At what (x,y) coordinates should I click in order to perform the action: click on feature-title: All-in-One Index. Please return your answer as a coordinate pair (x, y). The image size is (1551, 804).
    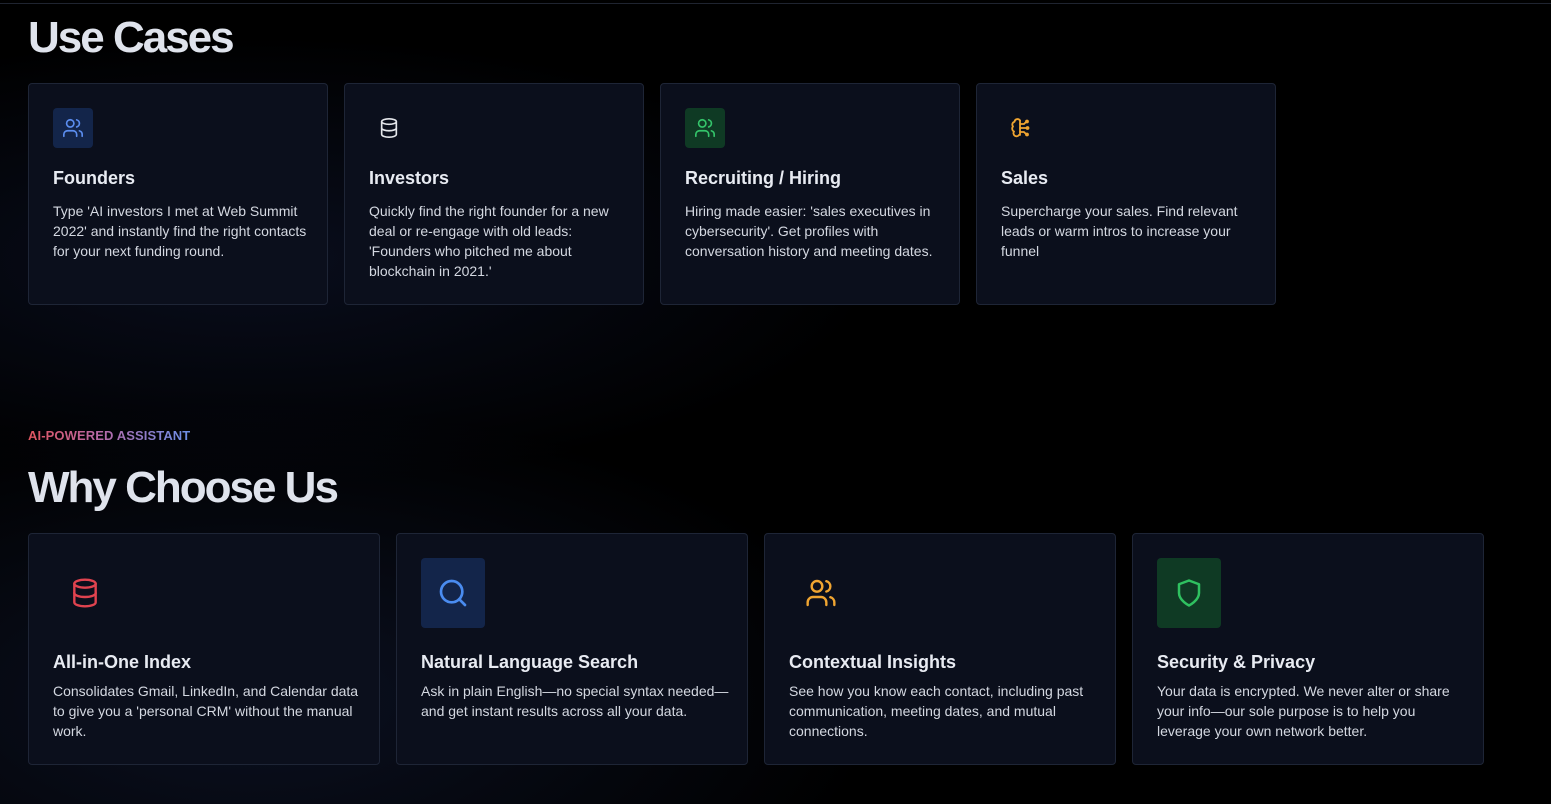
    Looking at the image, I should click on (122, 662).